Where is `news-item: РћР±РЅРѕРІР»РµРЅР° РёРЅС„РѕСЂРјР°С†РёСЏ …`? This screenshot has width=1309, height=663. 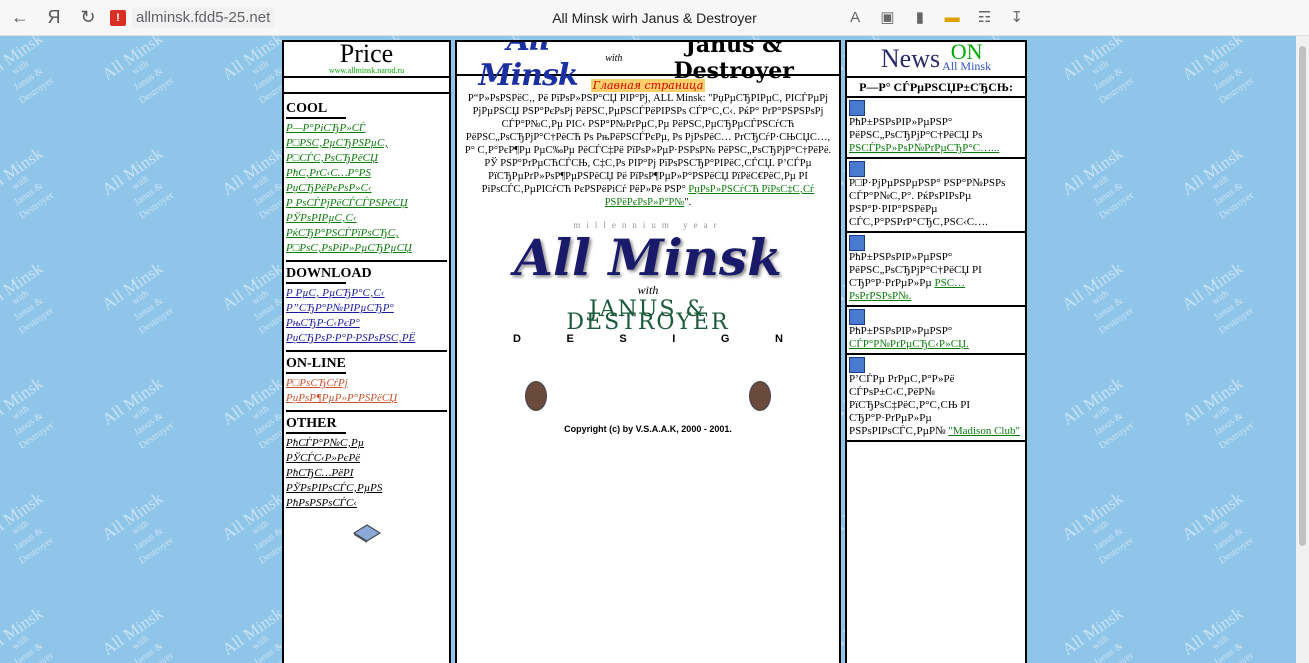 news-item: РћР±РЅРѕРІР»РµРЅР° РёРЅС„РѕСЂРјР°С†РёСЏ … is located at coordinates (936, 270).